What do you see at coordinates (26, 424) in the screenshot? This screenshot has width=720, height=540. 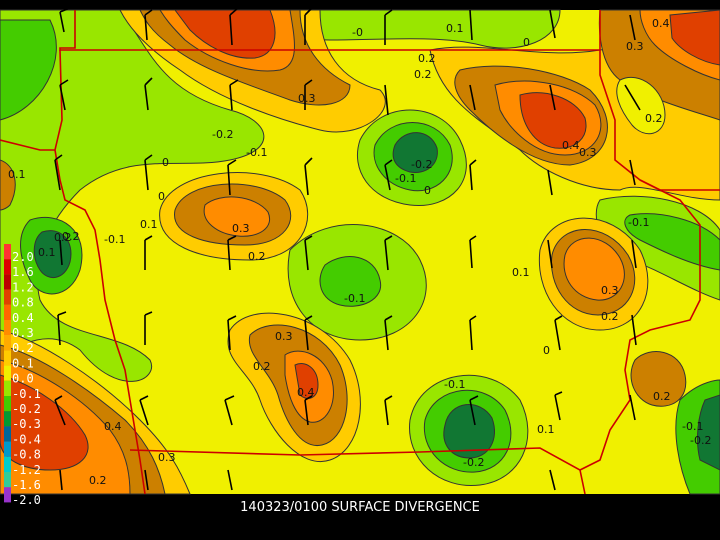 I see `legend-label: -0.3` at bounding box center [26, 424].